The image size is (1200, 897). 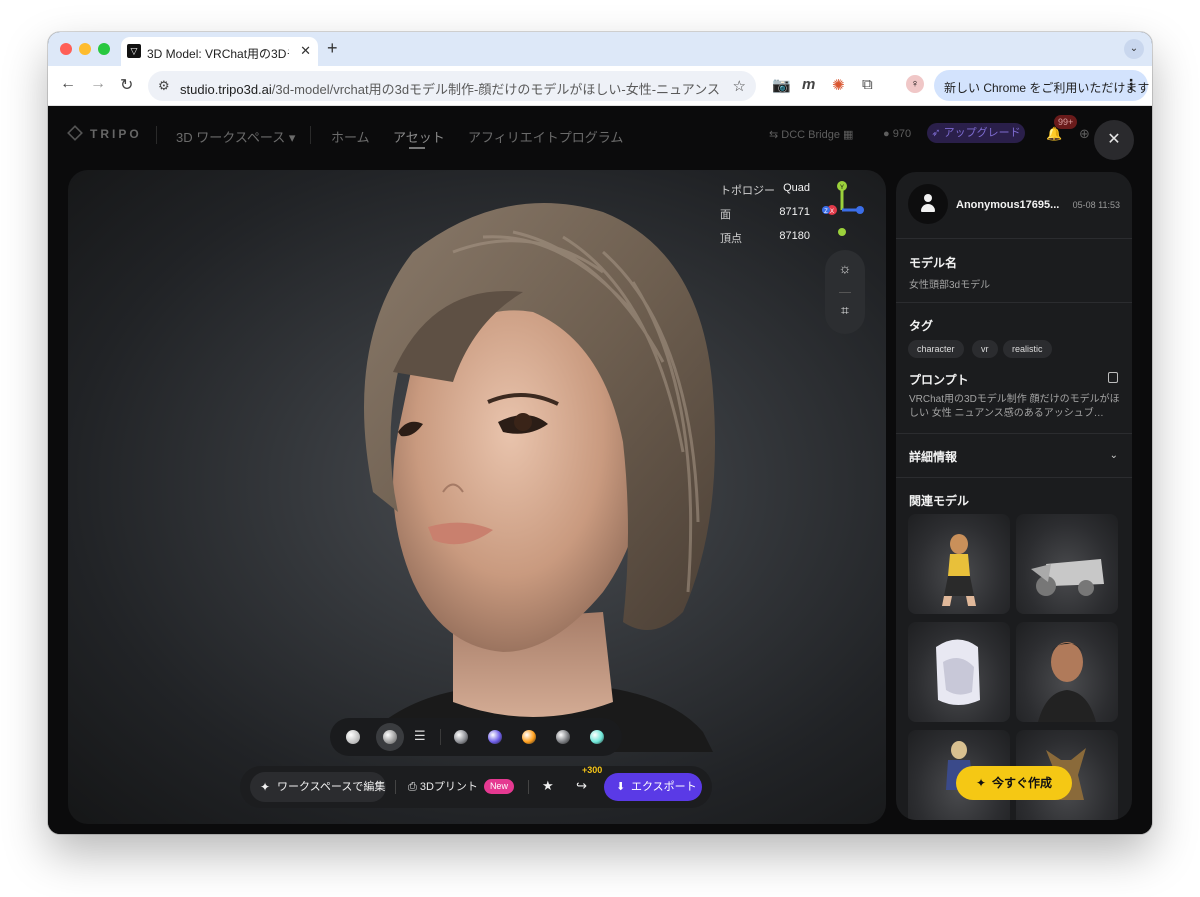 I want to click on workspace-dropdown: 3D ワークスペース ▾, so click(x=235, y=136).